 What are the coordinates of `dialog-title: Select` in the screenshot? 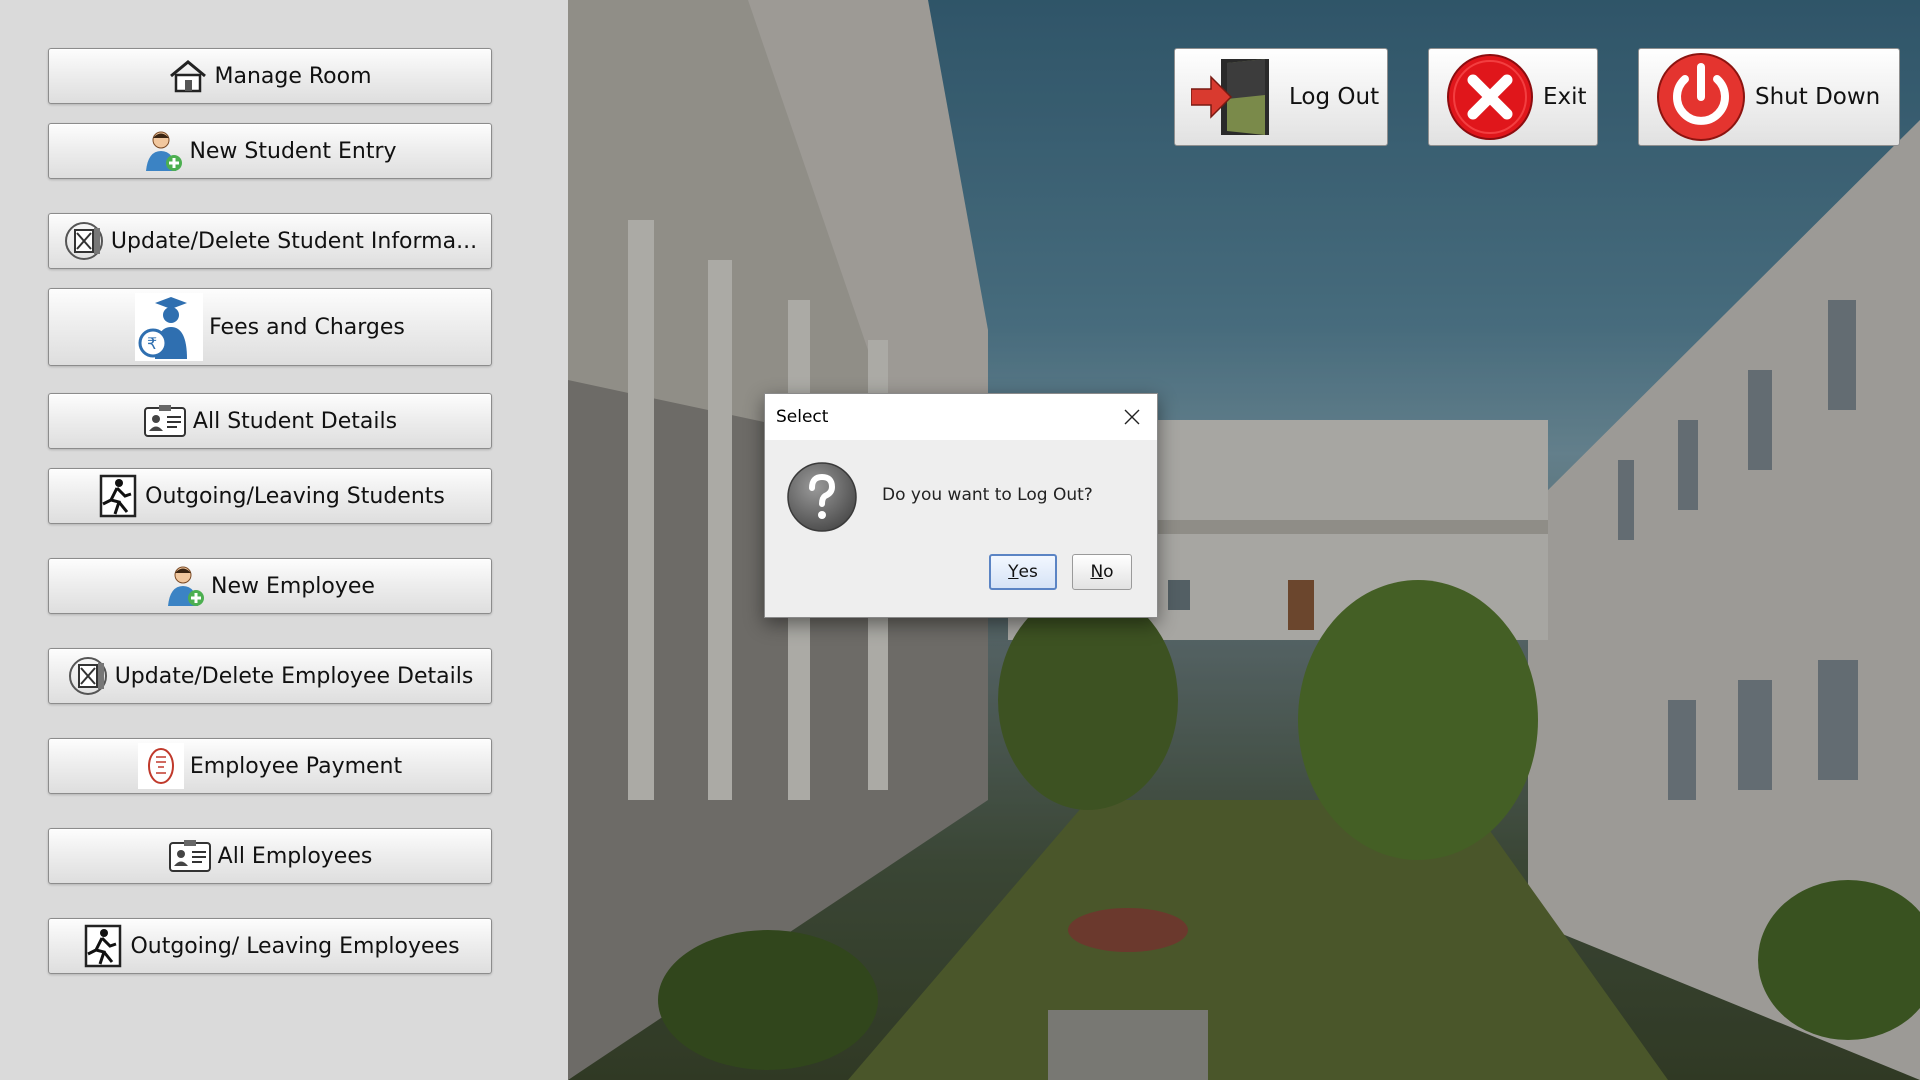 It's located at (802, 417).